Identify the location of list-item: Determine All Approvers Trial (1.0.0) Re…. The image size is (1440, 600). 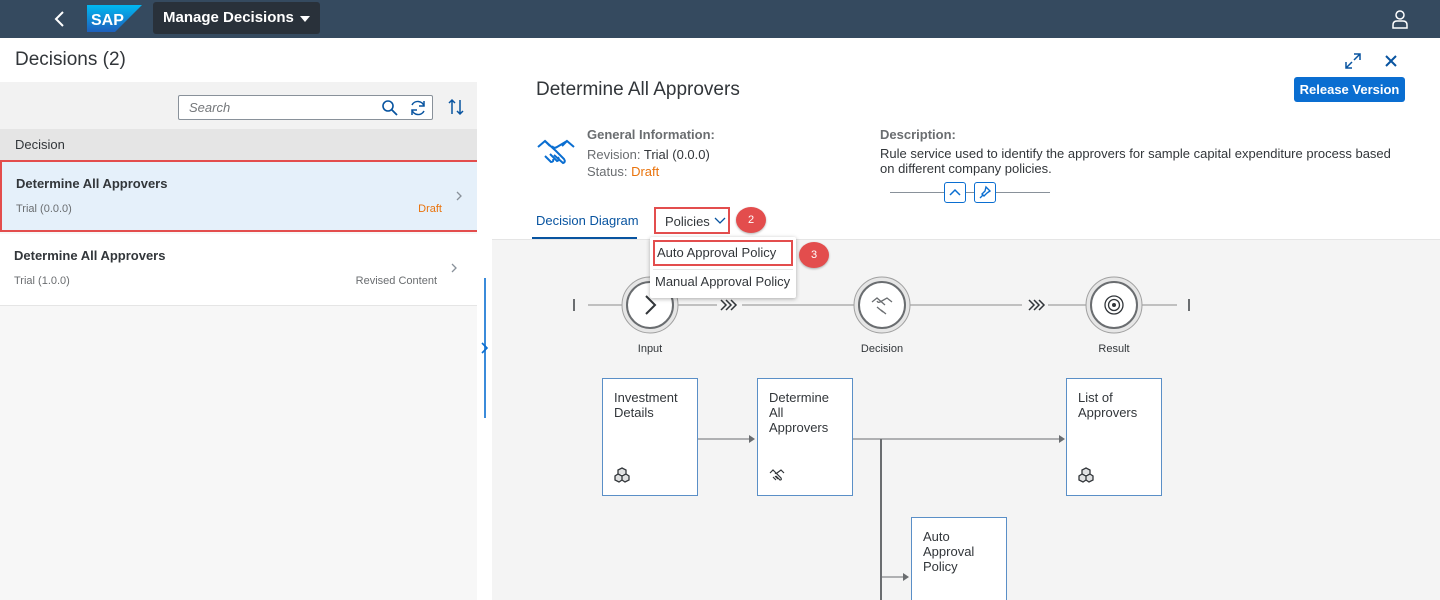
(238, 270).